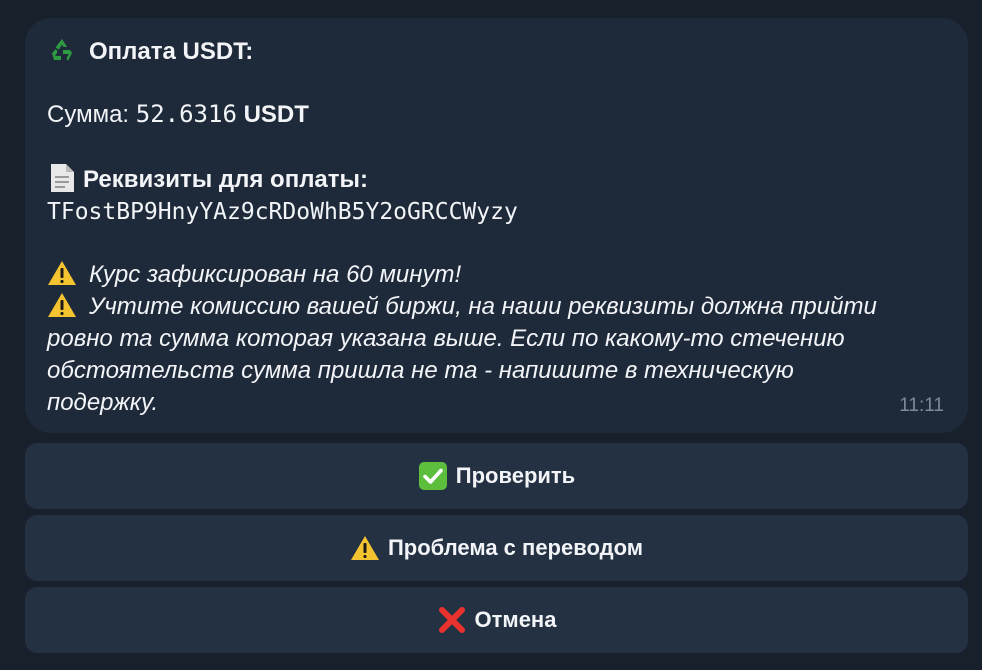 The image size is (982, 670). I want to click on message-title-line: Оплата USDT:, so click(150, 52).